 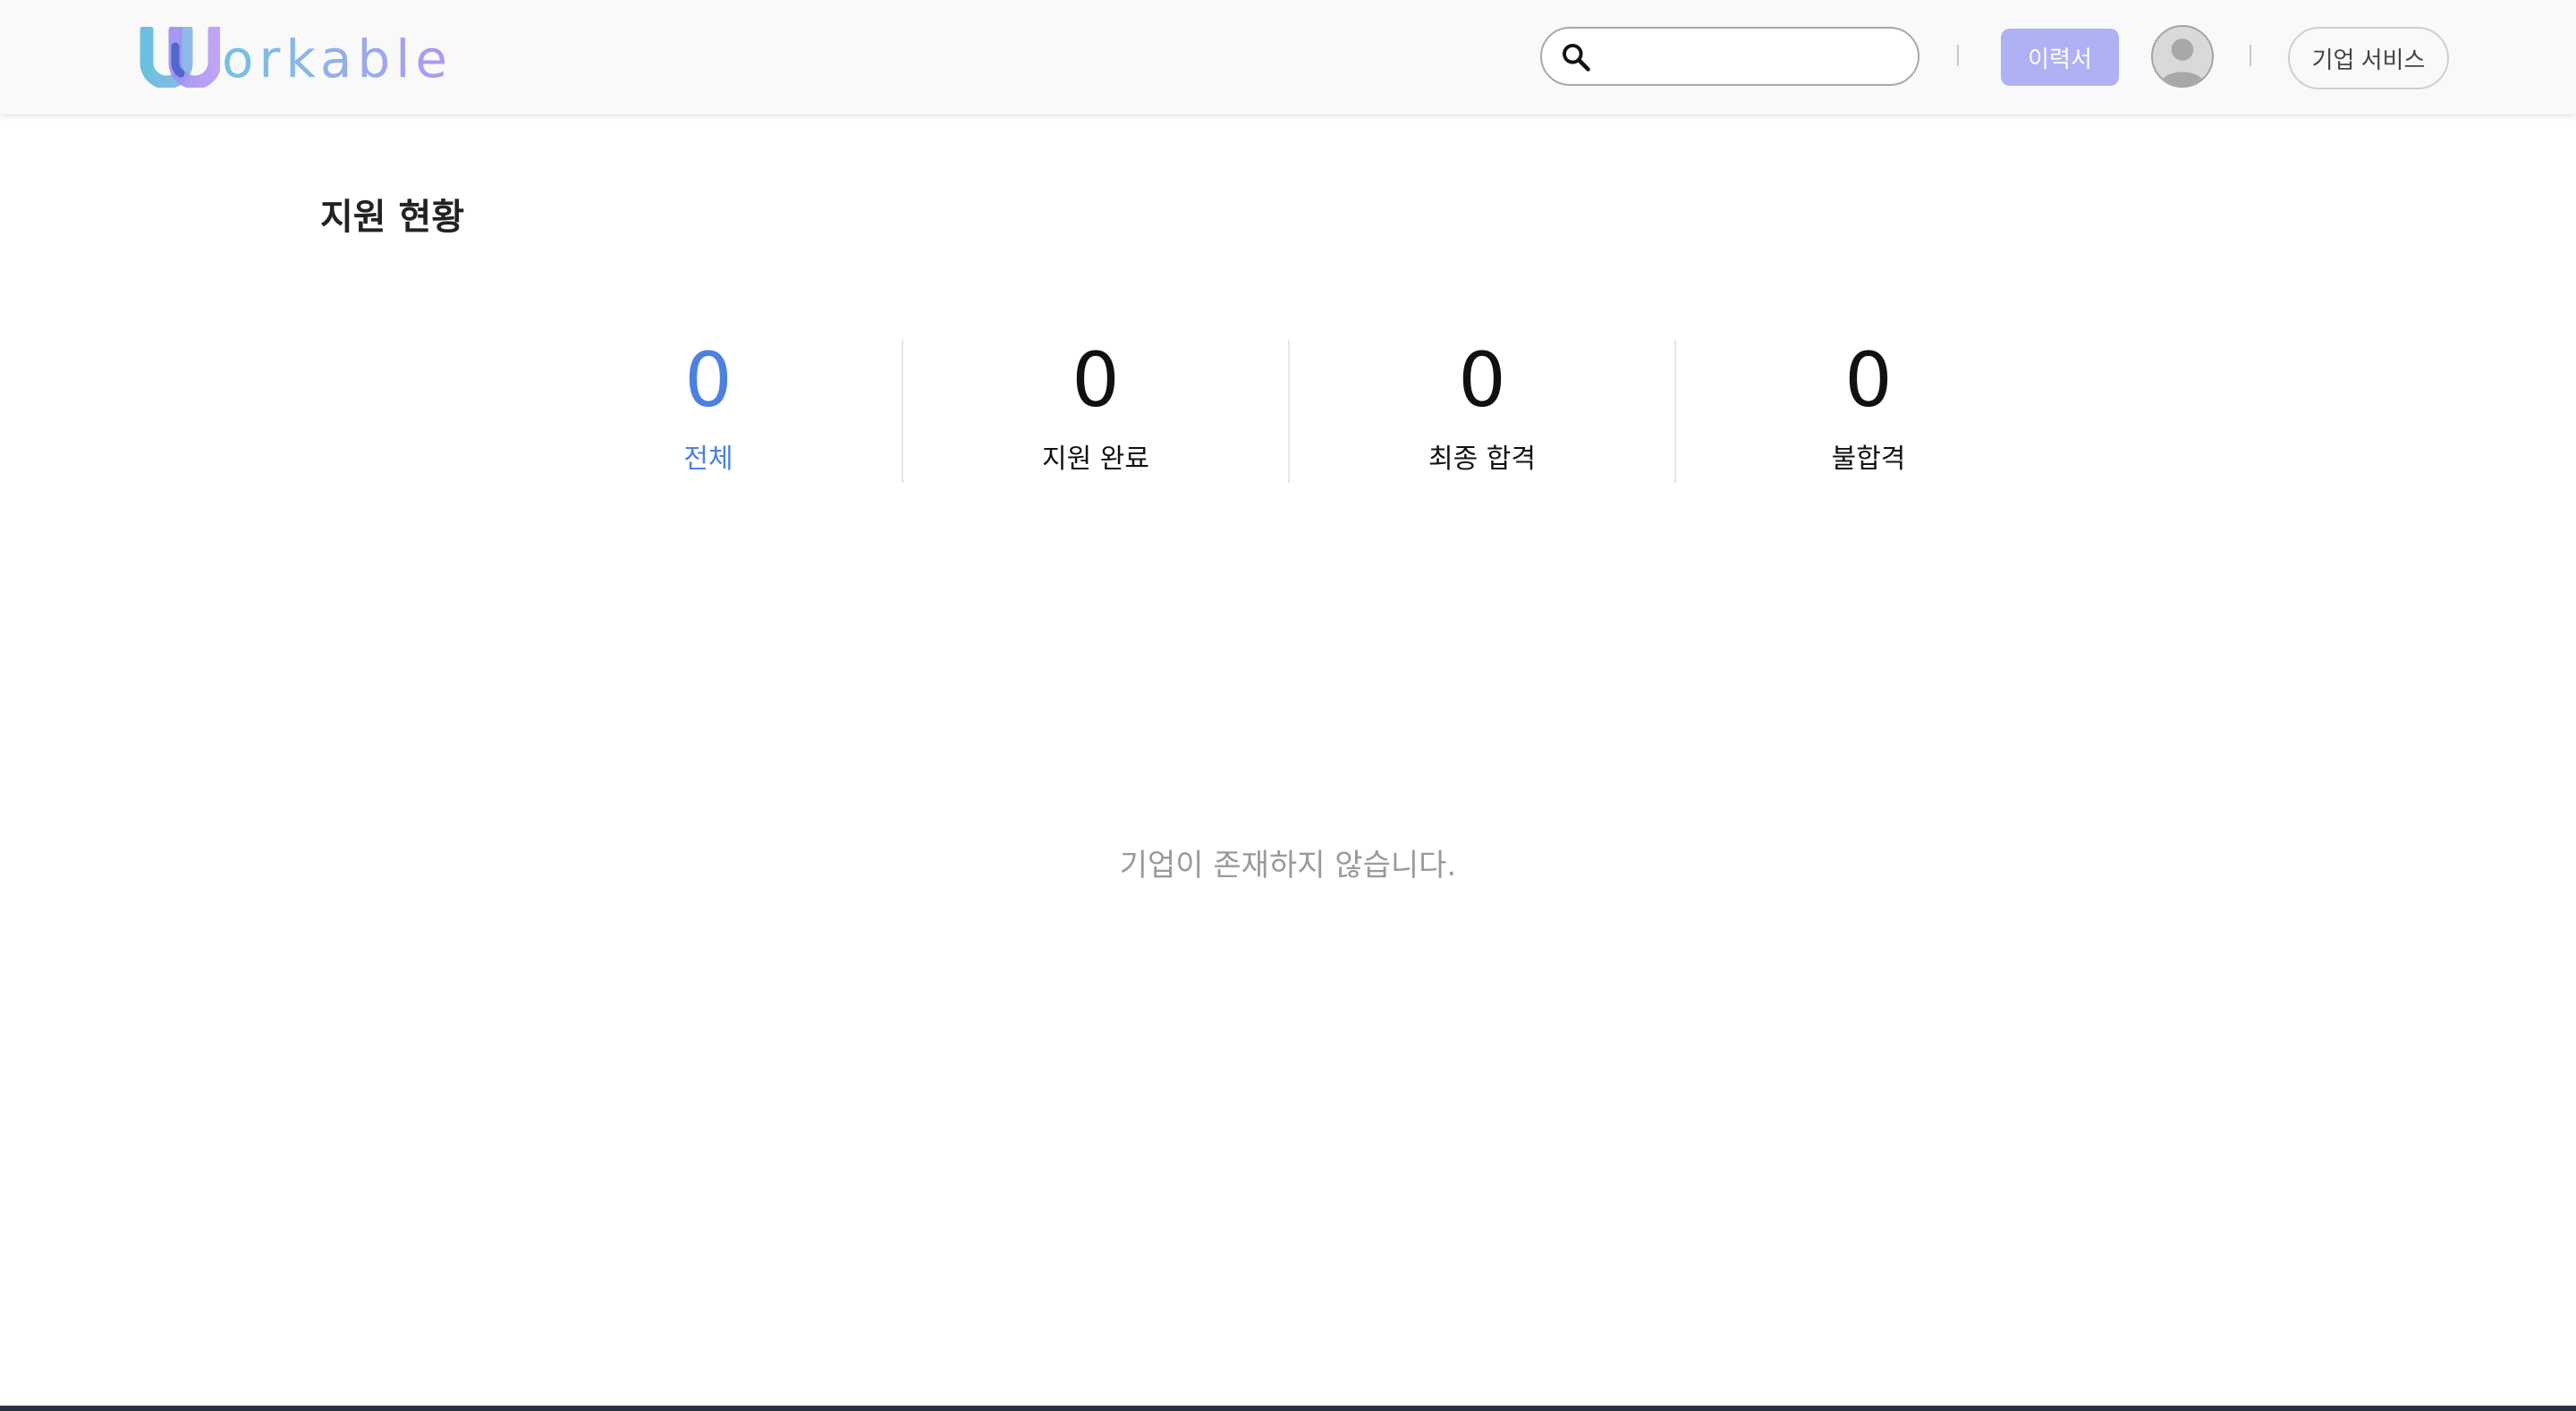 I want to click on user-avatar-icon, so click(x=2182, y=57).